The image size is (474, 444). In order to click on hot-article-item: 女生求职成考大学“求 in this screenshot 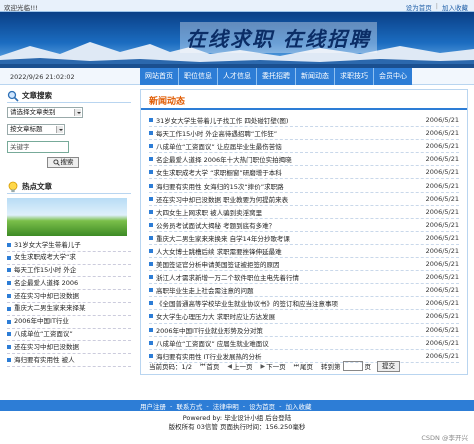, I will do `click(69, 258)`.